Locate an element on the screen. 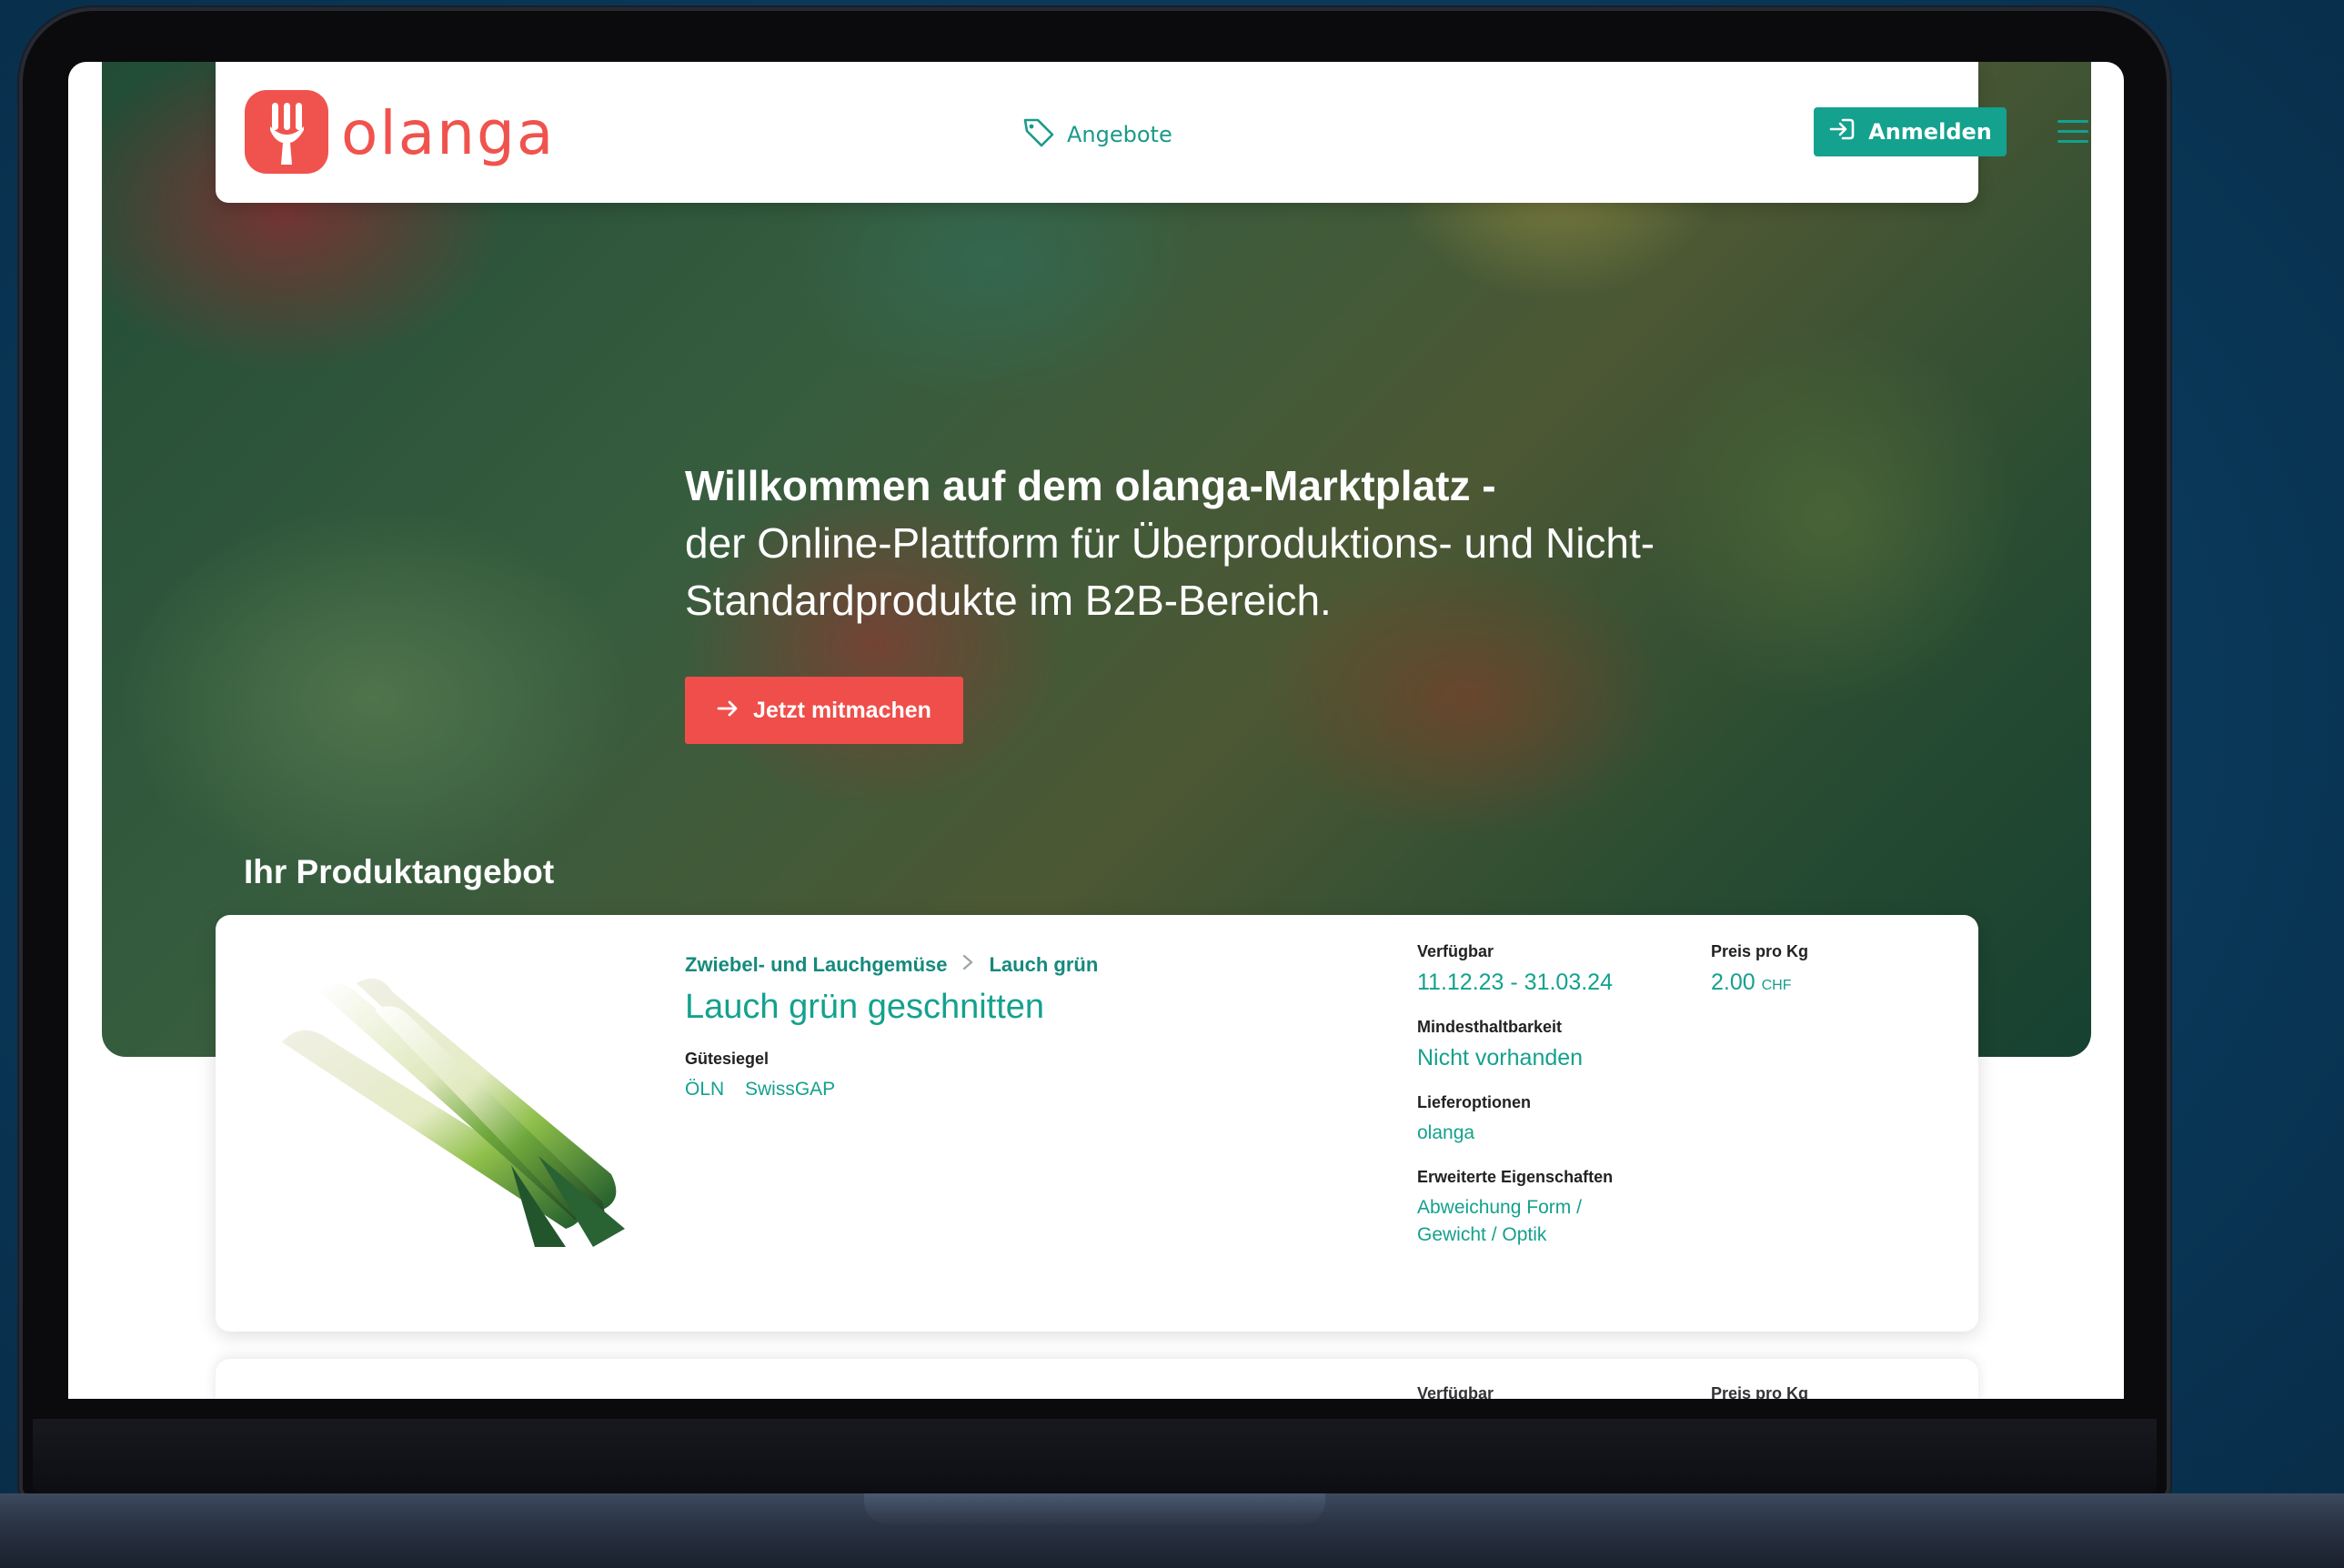  logo-fork-icon is located at coordinates (286, 132).